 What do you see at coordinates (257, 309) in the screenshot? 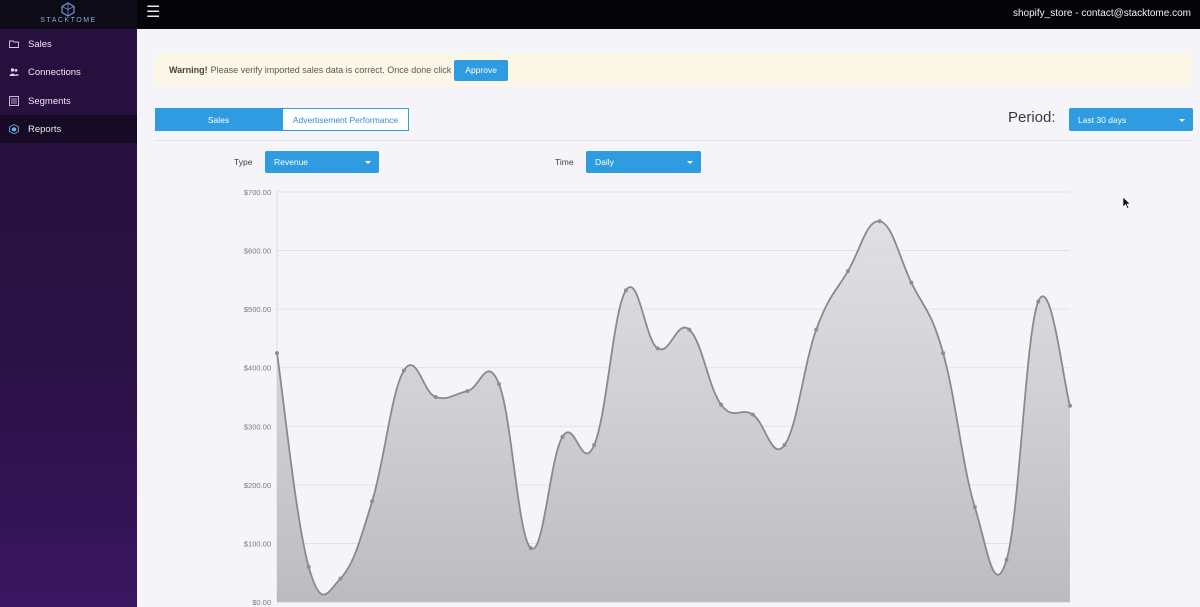
I see `y-tick-label: $500.00` at bounding box center [257, 309].